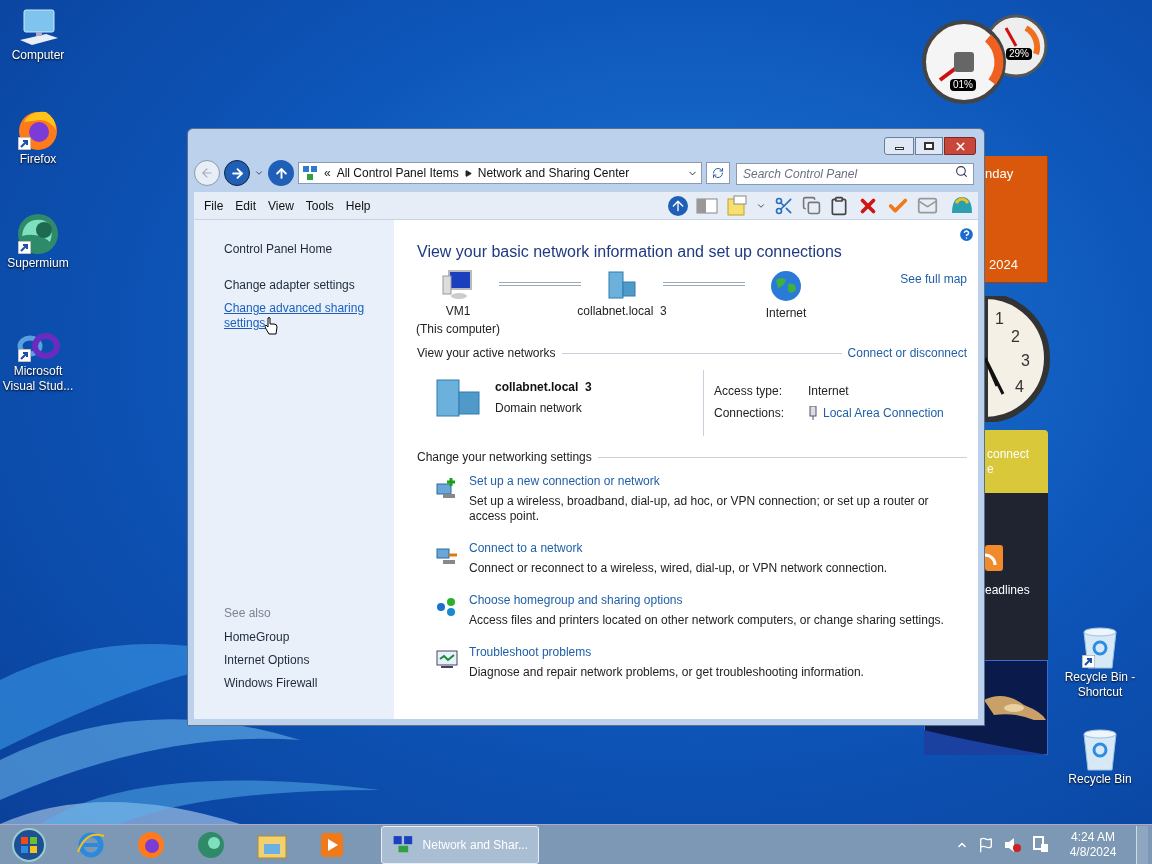  What do you see at coordinates (151, 844) in the screenshot?
I see `firefox-icon` at bounding box center [151, 844].